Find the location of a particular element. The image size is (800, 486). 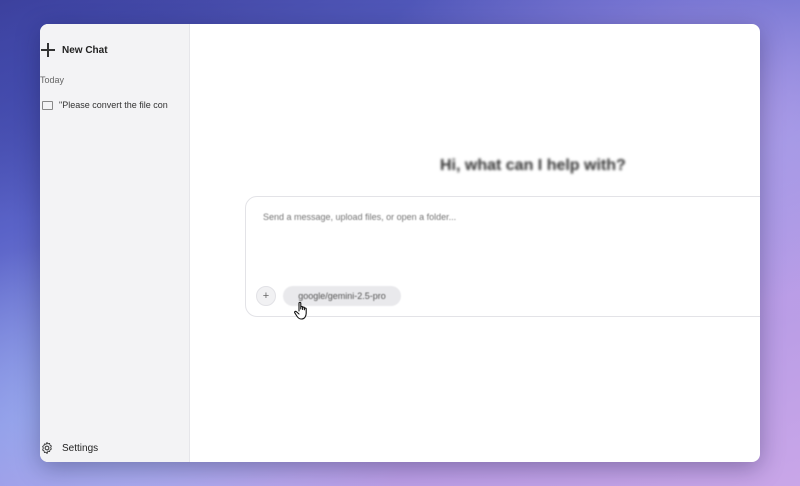

plus-icon is located at coordinates (48, 50).